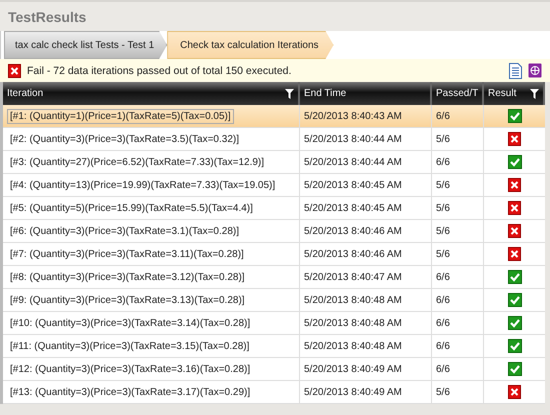 This screenshot has width=550, height=415. Describe the element at coordinates (353, 277) in the screenshot. I see `table-cell: 5/20/2013 8:40:47 AM` at that location.